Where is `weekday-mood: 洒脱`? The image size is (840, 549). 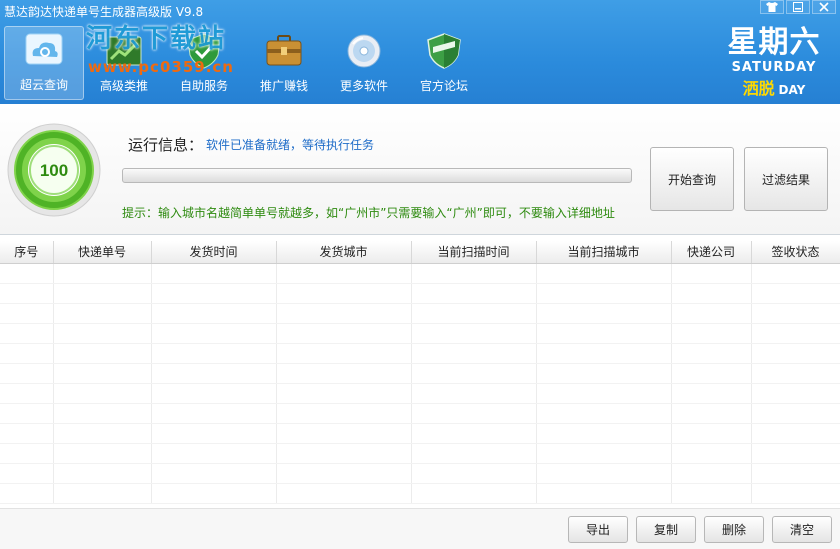 weekday-mood: 洒脱 is located at coordinates (758, 88).